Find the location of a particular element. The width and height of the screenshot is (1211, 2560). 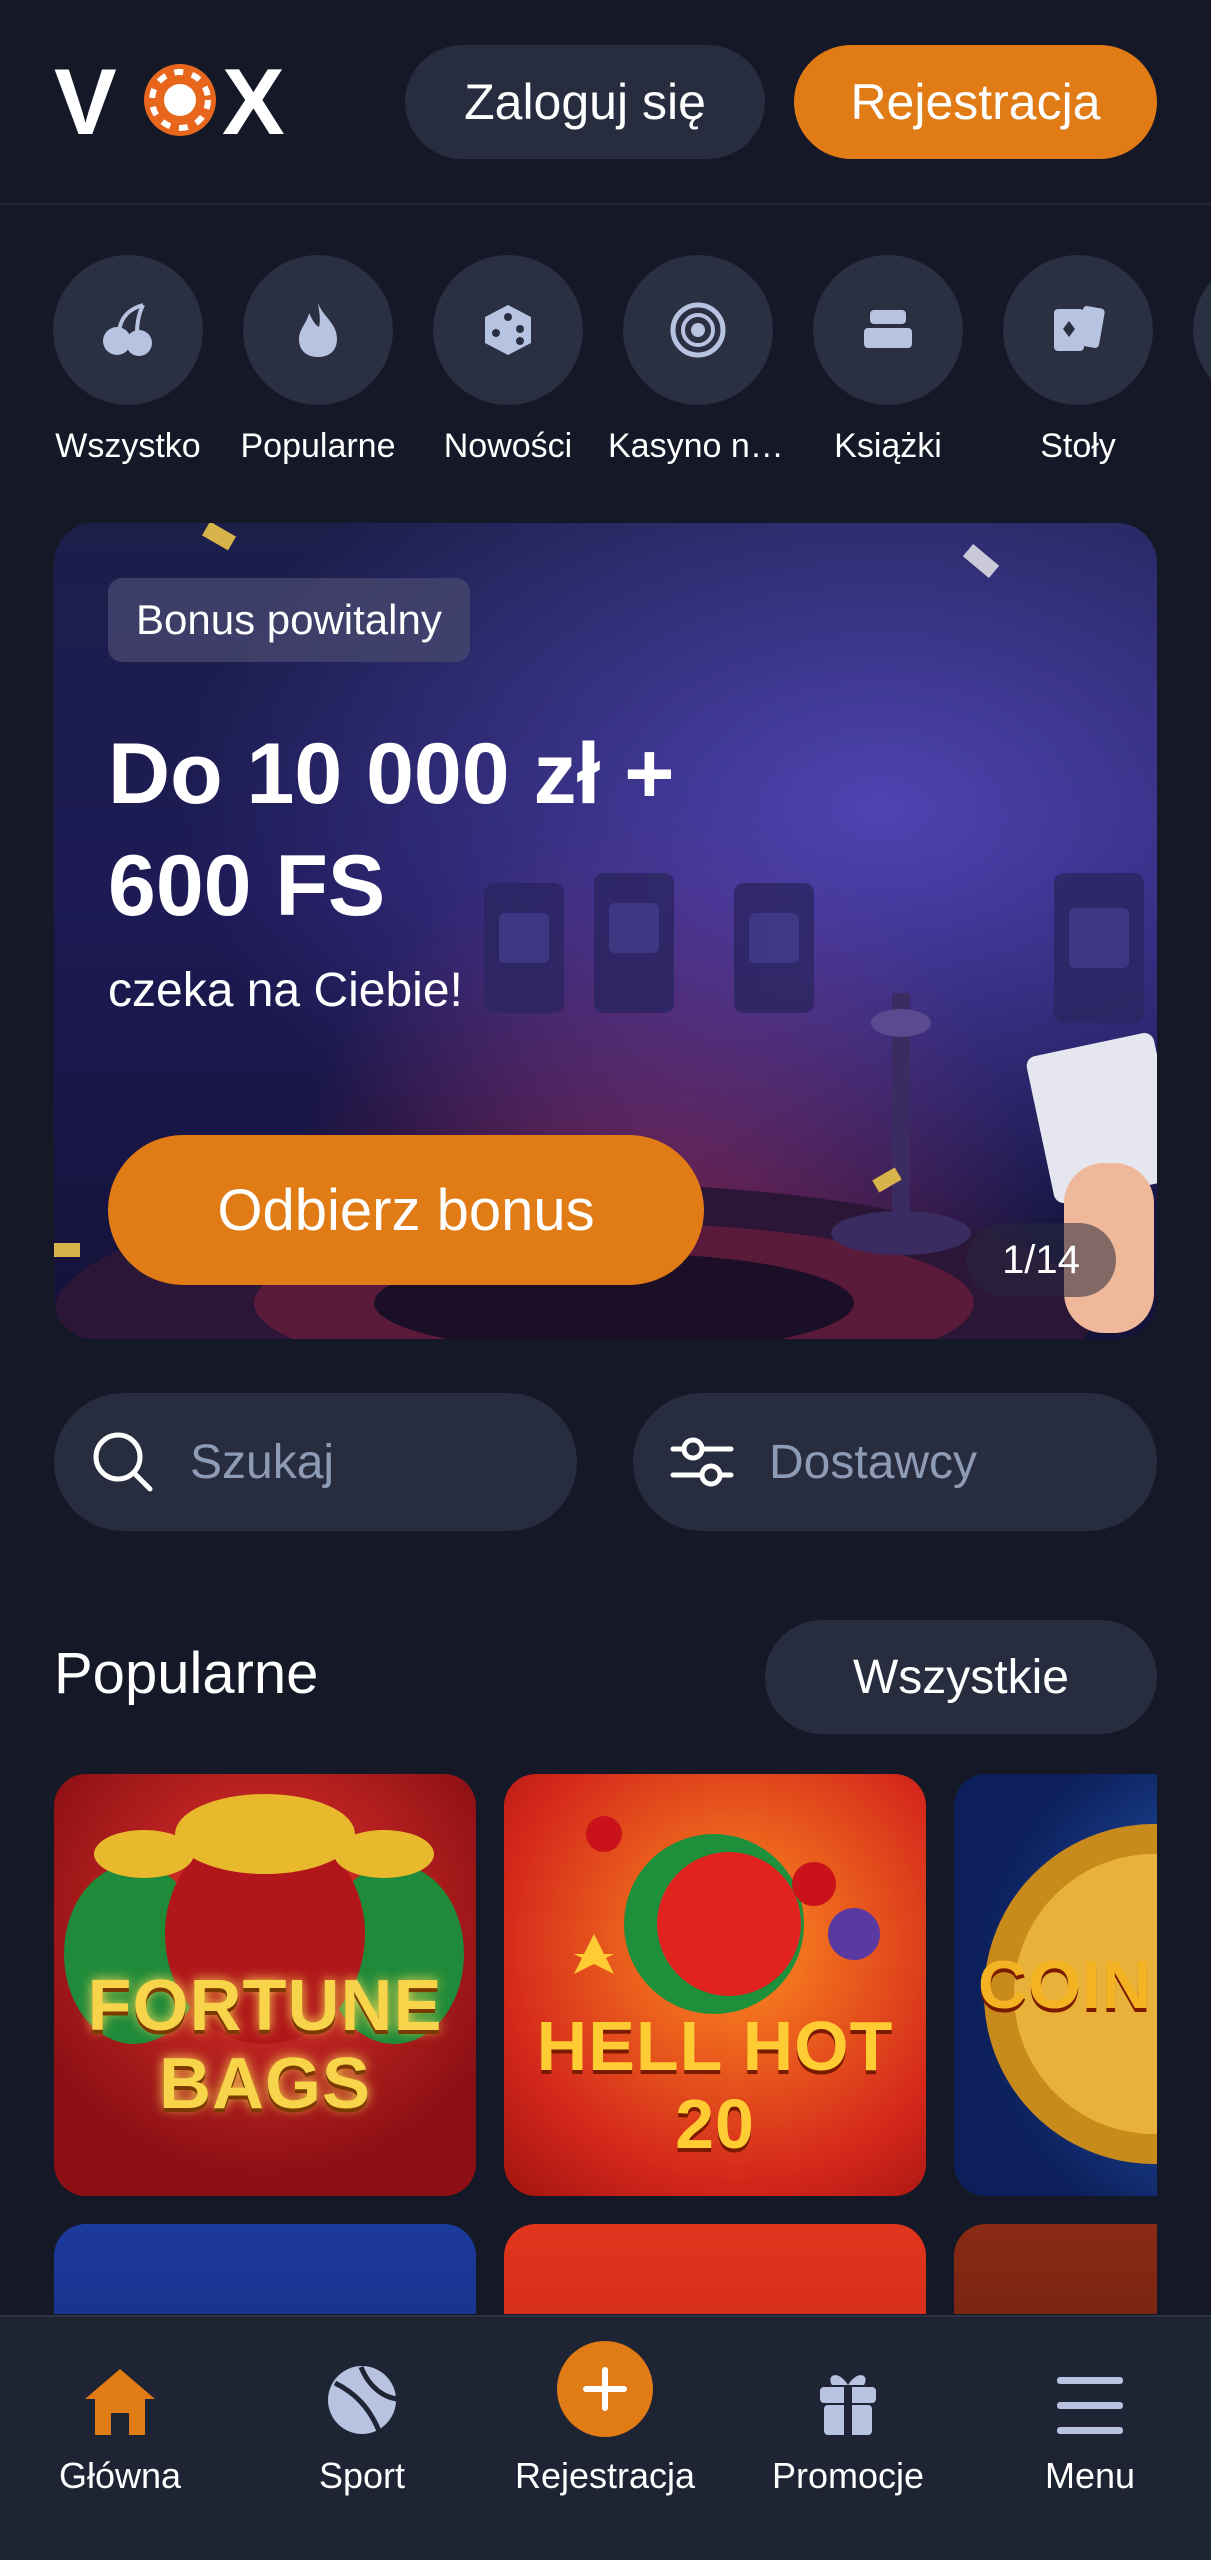

nav-label: Menu is located at coordinates (1090, 2475).